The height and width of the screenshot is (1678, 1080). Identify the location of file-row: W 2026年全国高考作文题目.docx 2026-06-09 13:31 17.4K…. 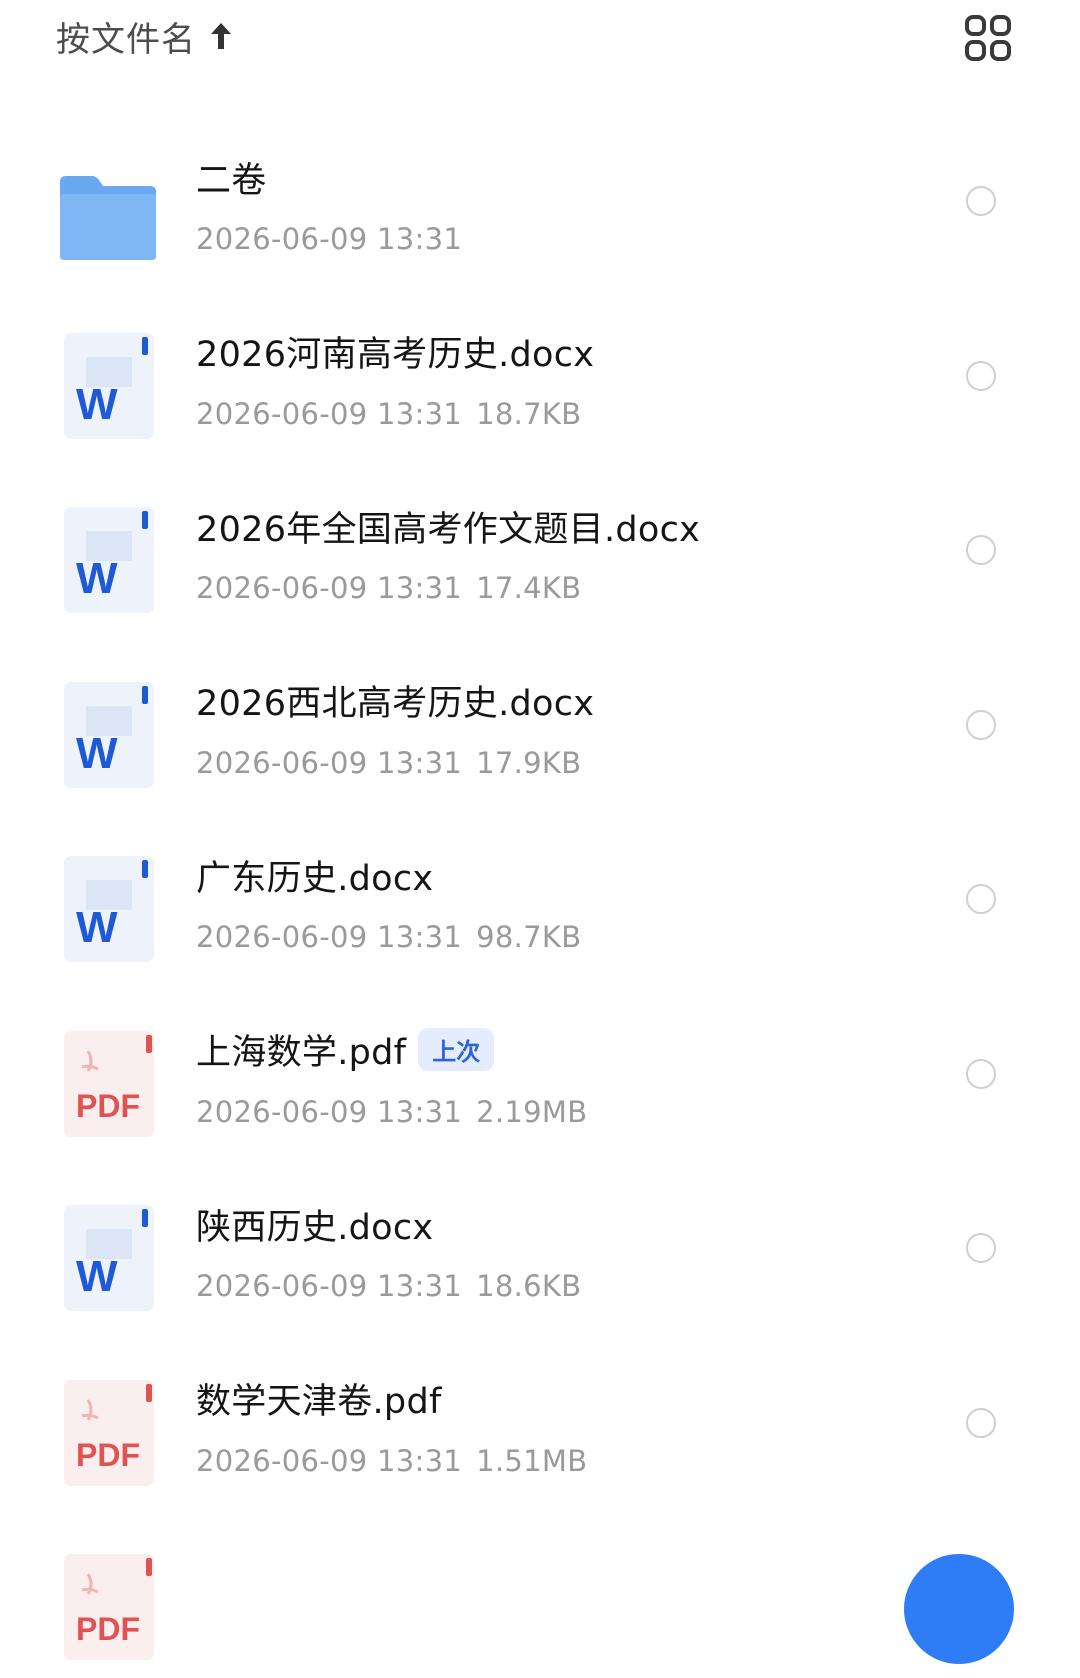
(540, 556).